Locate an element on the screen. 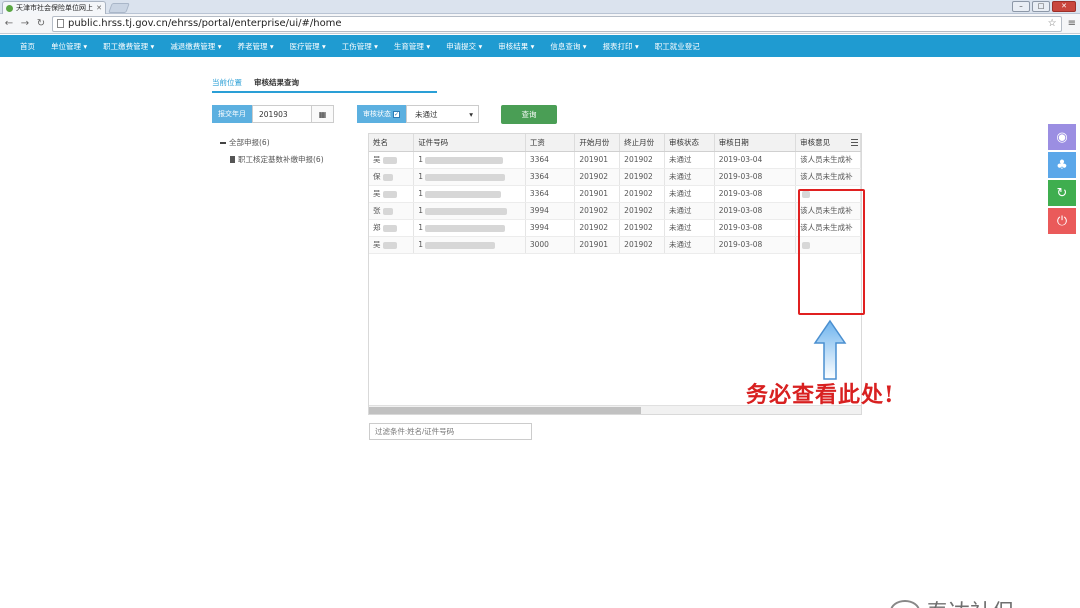  maximize-button: □ is located at coordinates (1041, 6).